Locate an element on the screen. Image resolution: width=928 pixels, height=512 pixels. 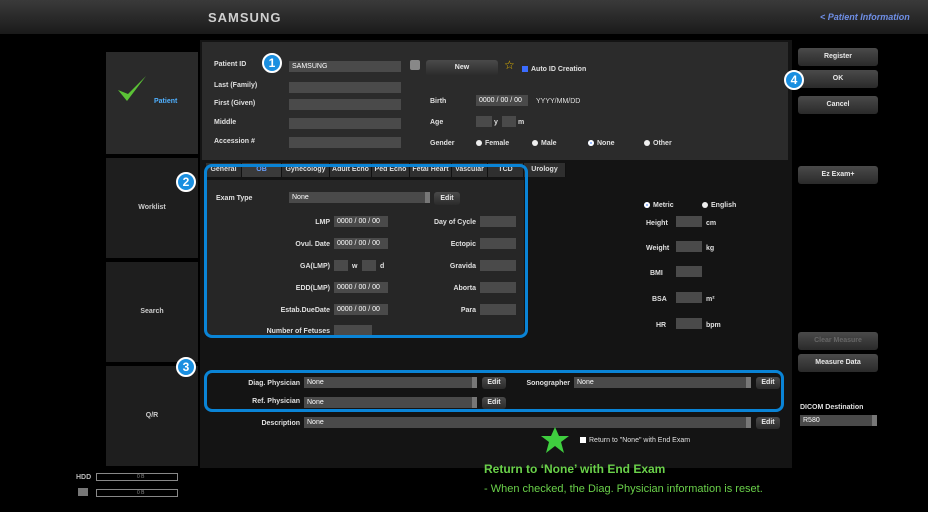
weight-label: Weight is located at coordinates (658, 248).